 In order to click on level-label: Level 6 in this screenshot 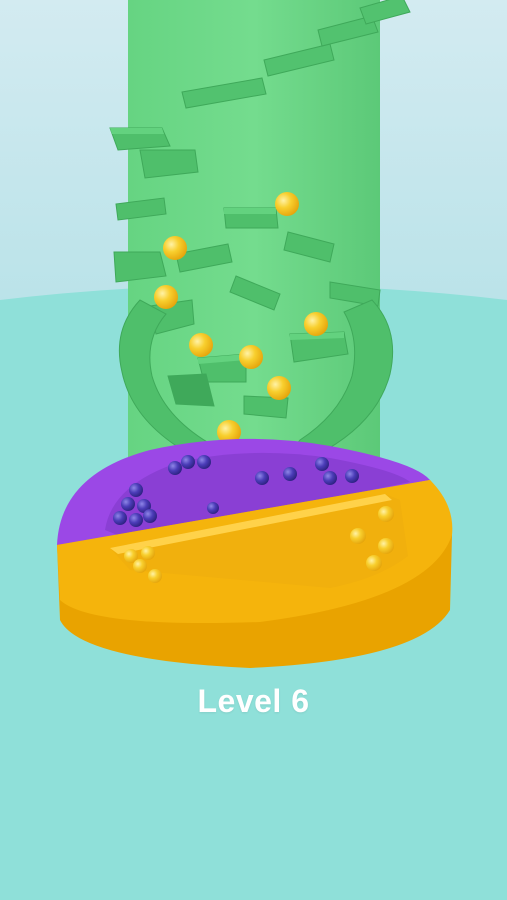, I will do `click(253, 701)`.